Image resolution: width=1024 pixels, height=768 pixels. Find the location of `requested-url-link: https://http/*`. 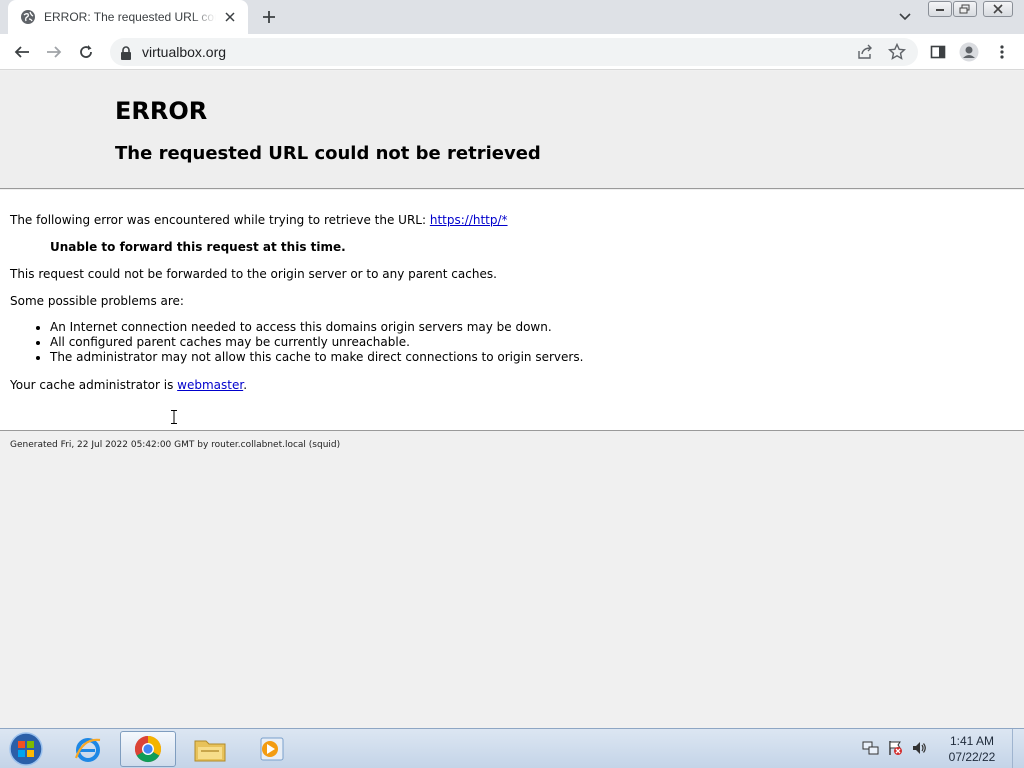

requested-url-link: https://http/* is located at coordinates (469, 220).